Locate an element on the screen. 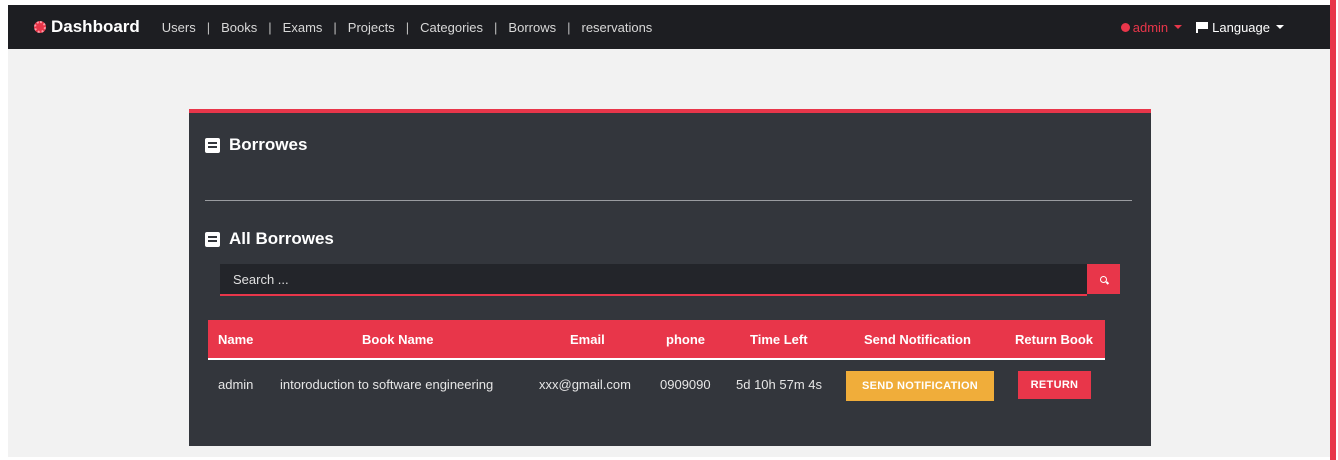  nav-link-exams: Exams is located at coordinates (303, 27).